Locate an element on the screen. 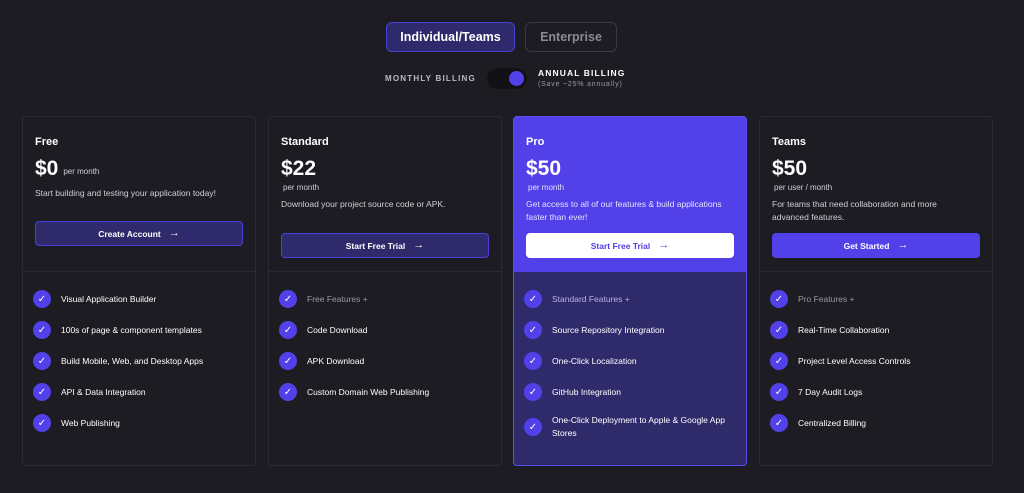  feature-item: ✓ GitHub Integration is located at coordinates (635, 392).